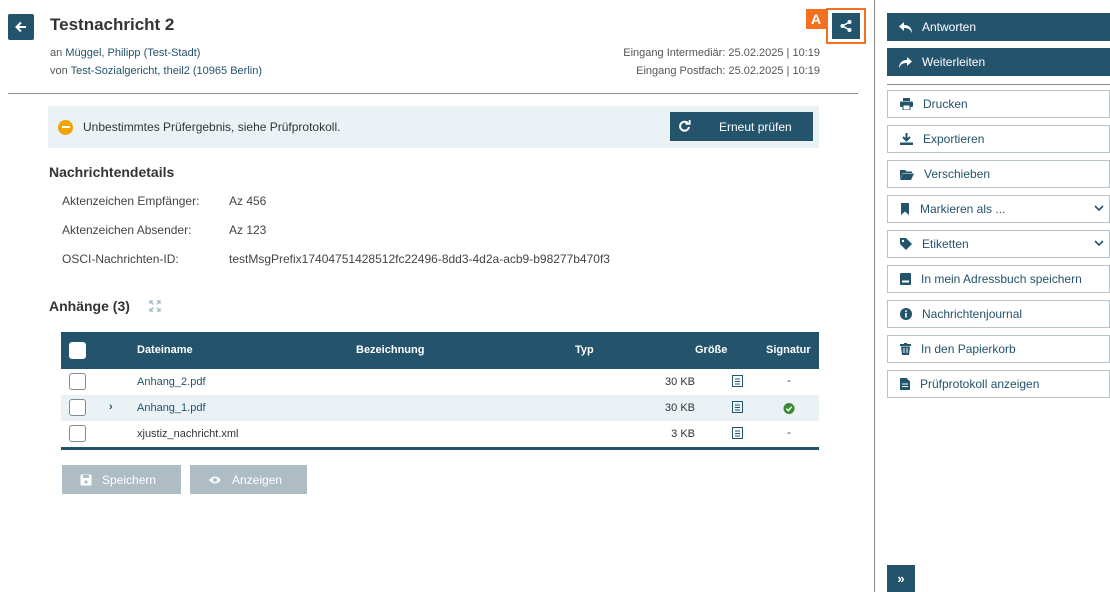 This screenshot has height=592, width=1110. I want to click on from-prefix: von, so click(59, 71).